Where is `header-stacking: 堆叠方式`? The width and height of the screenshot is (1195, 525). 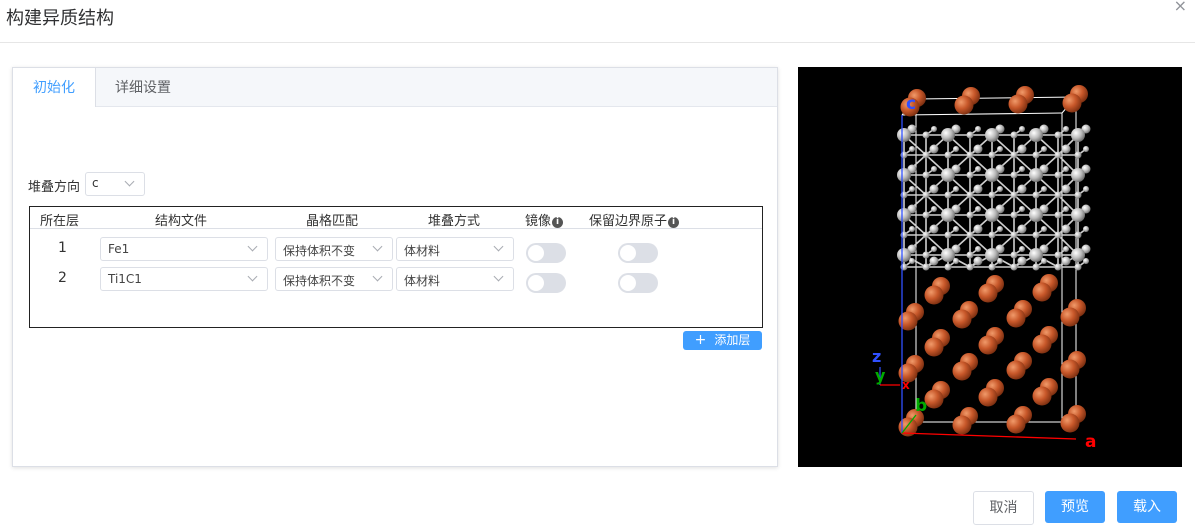 header-stacking: 堆叠方式 is located at coordinates (454, 221).